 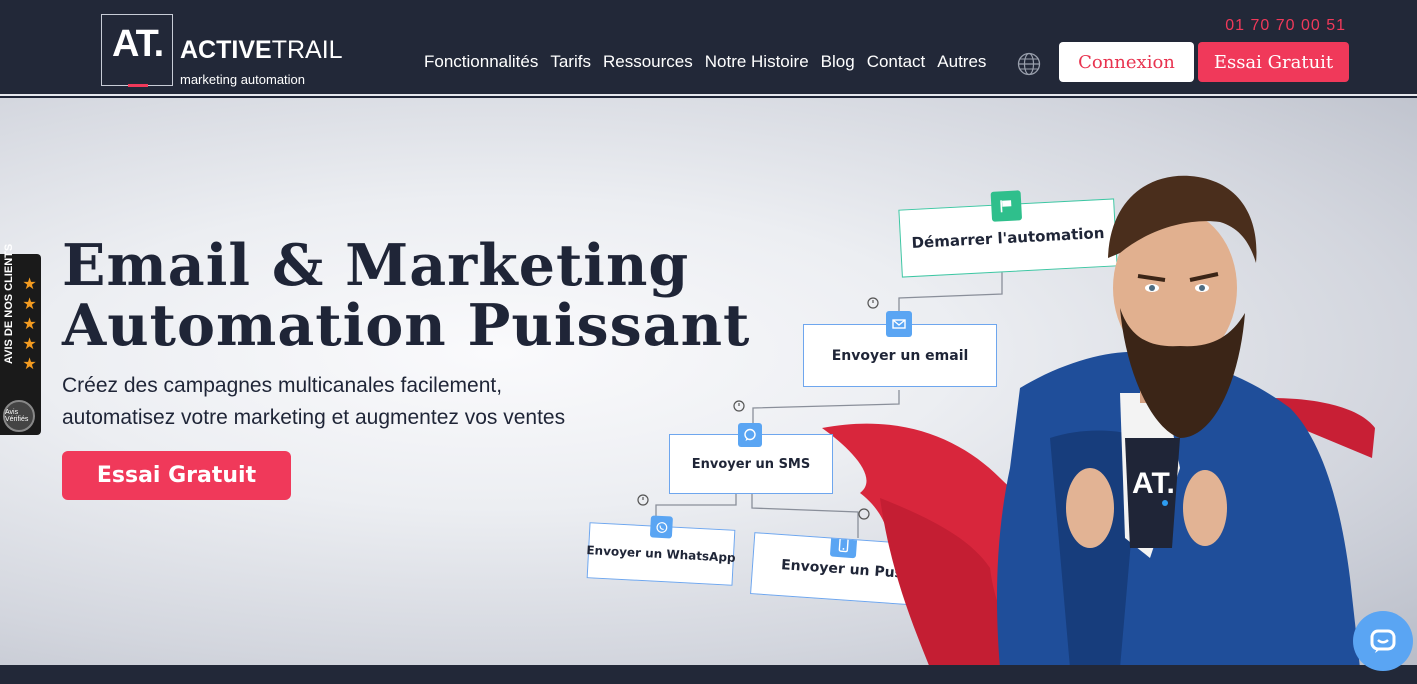 I want to click on logo: AT., so click(x=137, y=50).